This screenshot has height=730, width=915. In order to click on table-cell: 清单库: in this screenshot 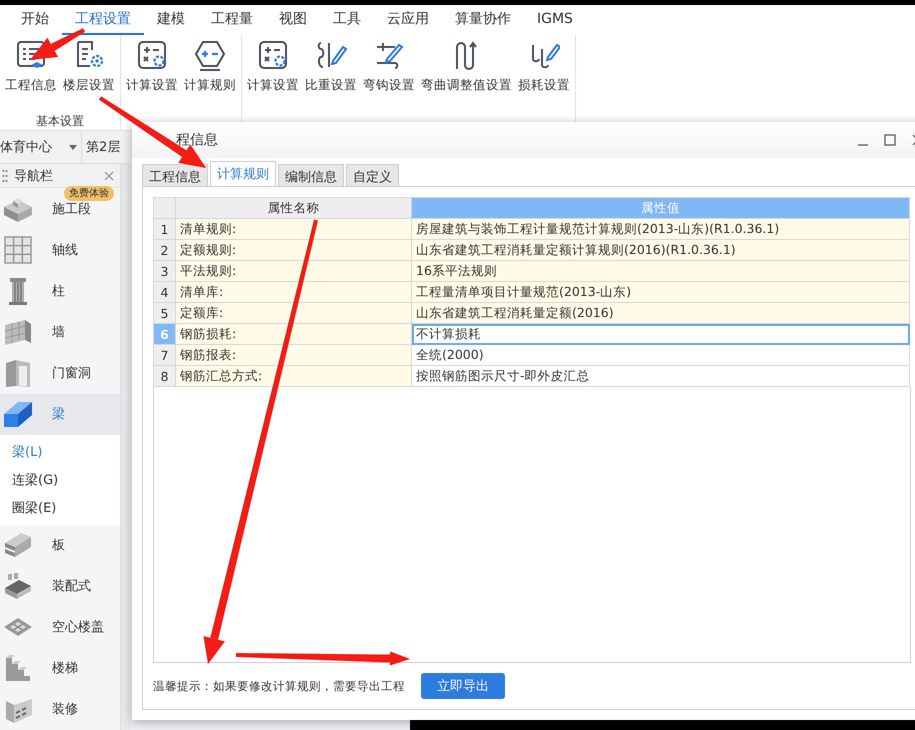, I will do `click(294, 292)`.